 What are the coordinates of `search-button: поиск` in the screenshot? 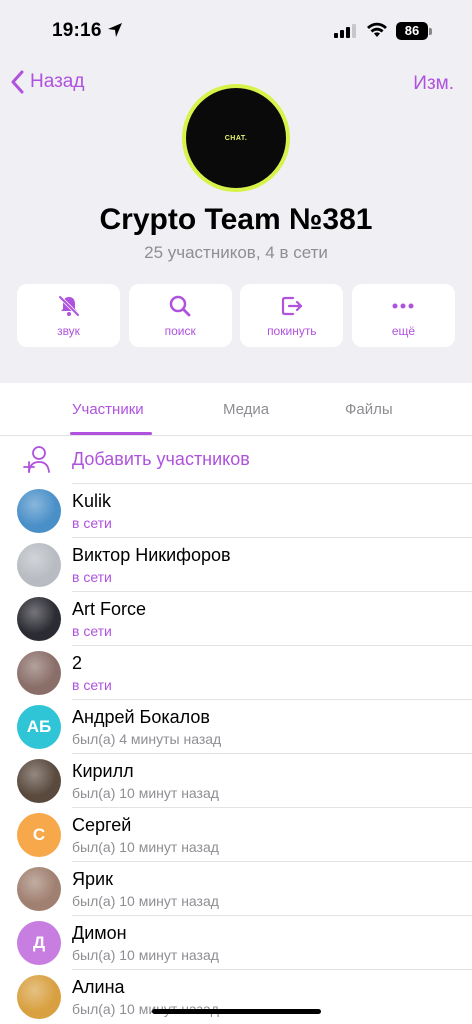 It's located at (180, 315).